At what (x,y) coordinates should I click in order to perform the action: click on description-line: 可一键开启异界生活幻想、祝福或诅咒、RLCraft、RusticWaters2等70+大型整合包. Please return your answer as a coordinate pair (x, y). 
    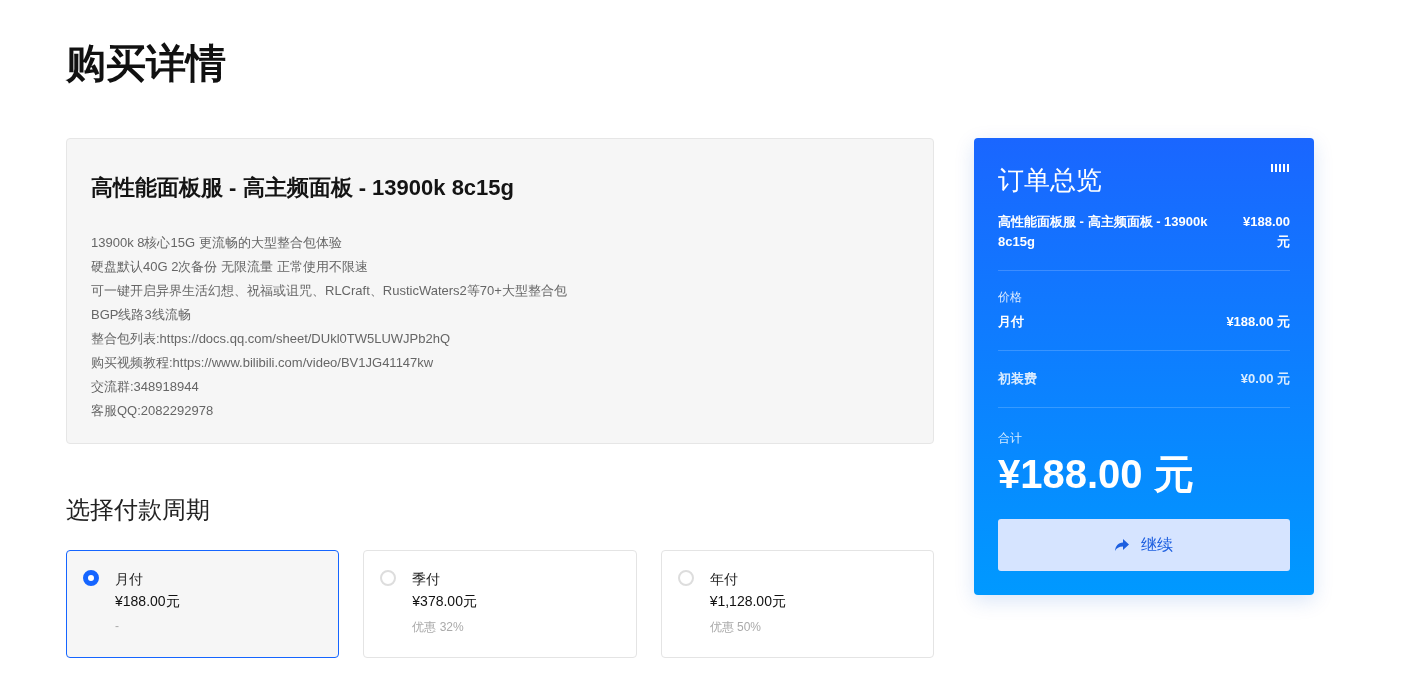
    Looking at the image, I should click on (329, 291).